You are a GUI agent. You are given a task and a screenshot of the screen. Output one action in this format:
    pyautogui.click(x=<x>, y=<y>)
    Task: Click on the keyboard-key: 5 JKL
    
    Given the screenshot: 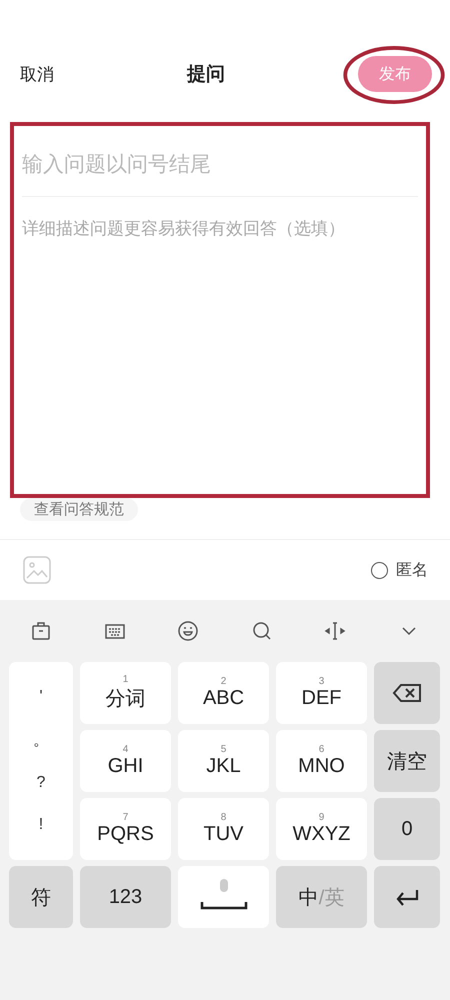 What is the action you would take?
    pyautogui.click(x=223, y=761)
    